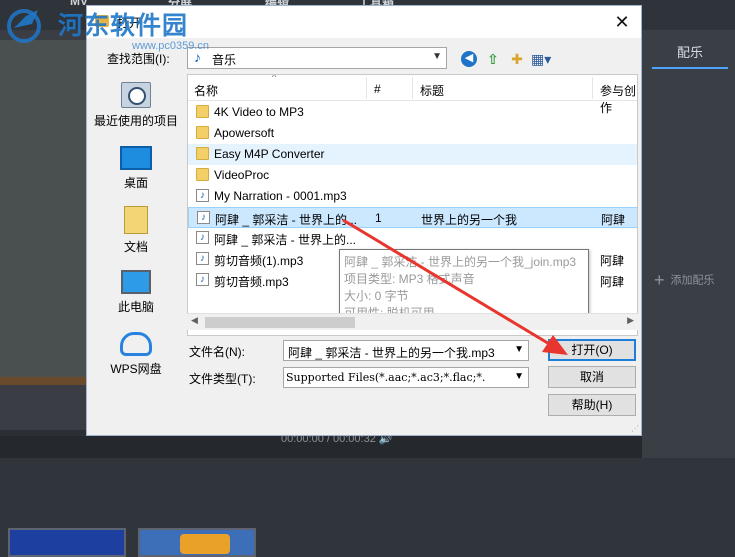 The height and width of the screenshot is (557, 735). Describe the element at coordinates (280, 196) in the screenshot. I see `file-name: My Narration - 0001.mp3` at that location.